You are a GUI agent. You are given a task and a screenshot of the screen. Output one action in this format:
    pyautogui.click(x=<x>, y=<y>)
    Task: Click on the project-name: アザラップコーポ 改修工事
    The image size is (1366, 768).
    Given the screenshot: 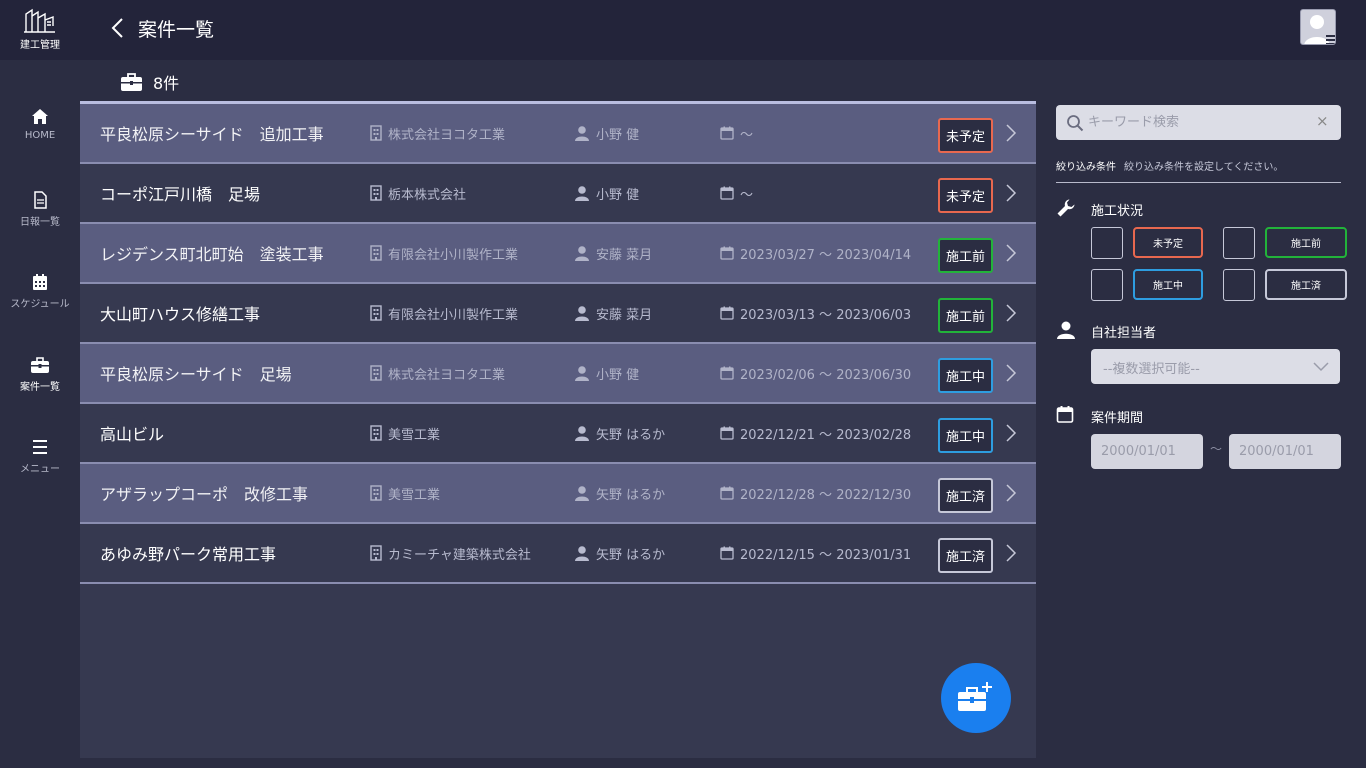 What is the action you would take?
    pyautogui.click(x=204, y=493)
    